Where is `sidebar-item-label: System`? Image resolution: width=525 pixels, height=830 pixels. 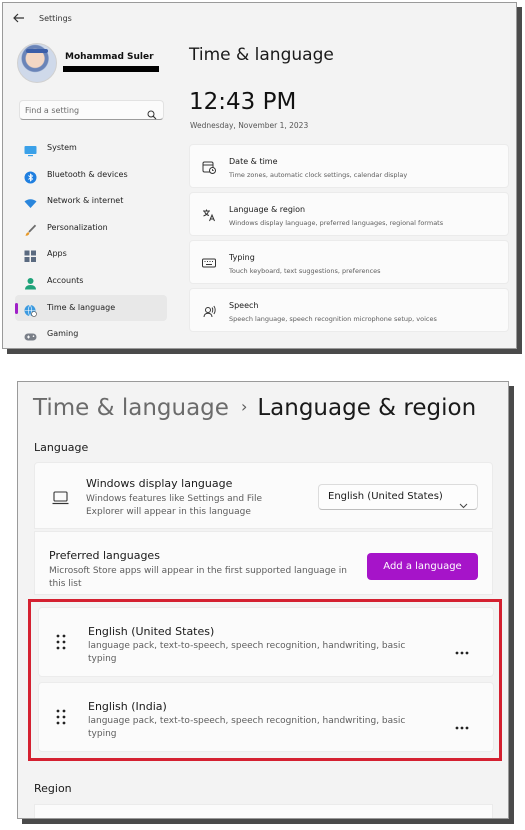 sidebar-item-label: System is located at coordinates (62, 147).